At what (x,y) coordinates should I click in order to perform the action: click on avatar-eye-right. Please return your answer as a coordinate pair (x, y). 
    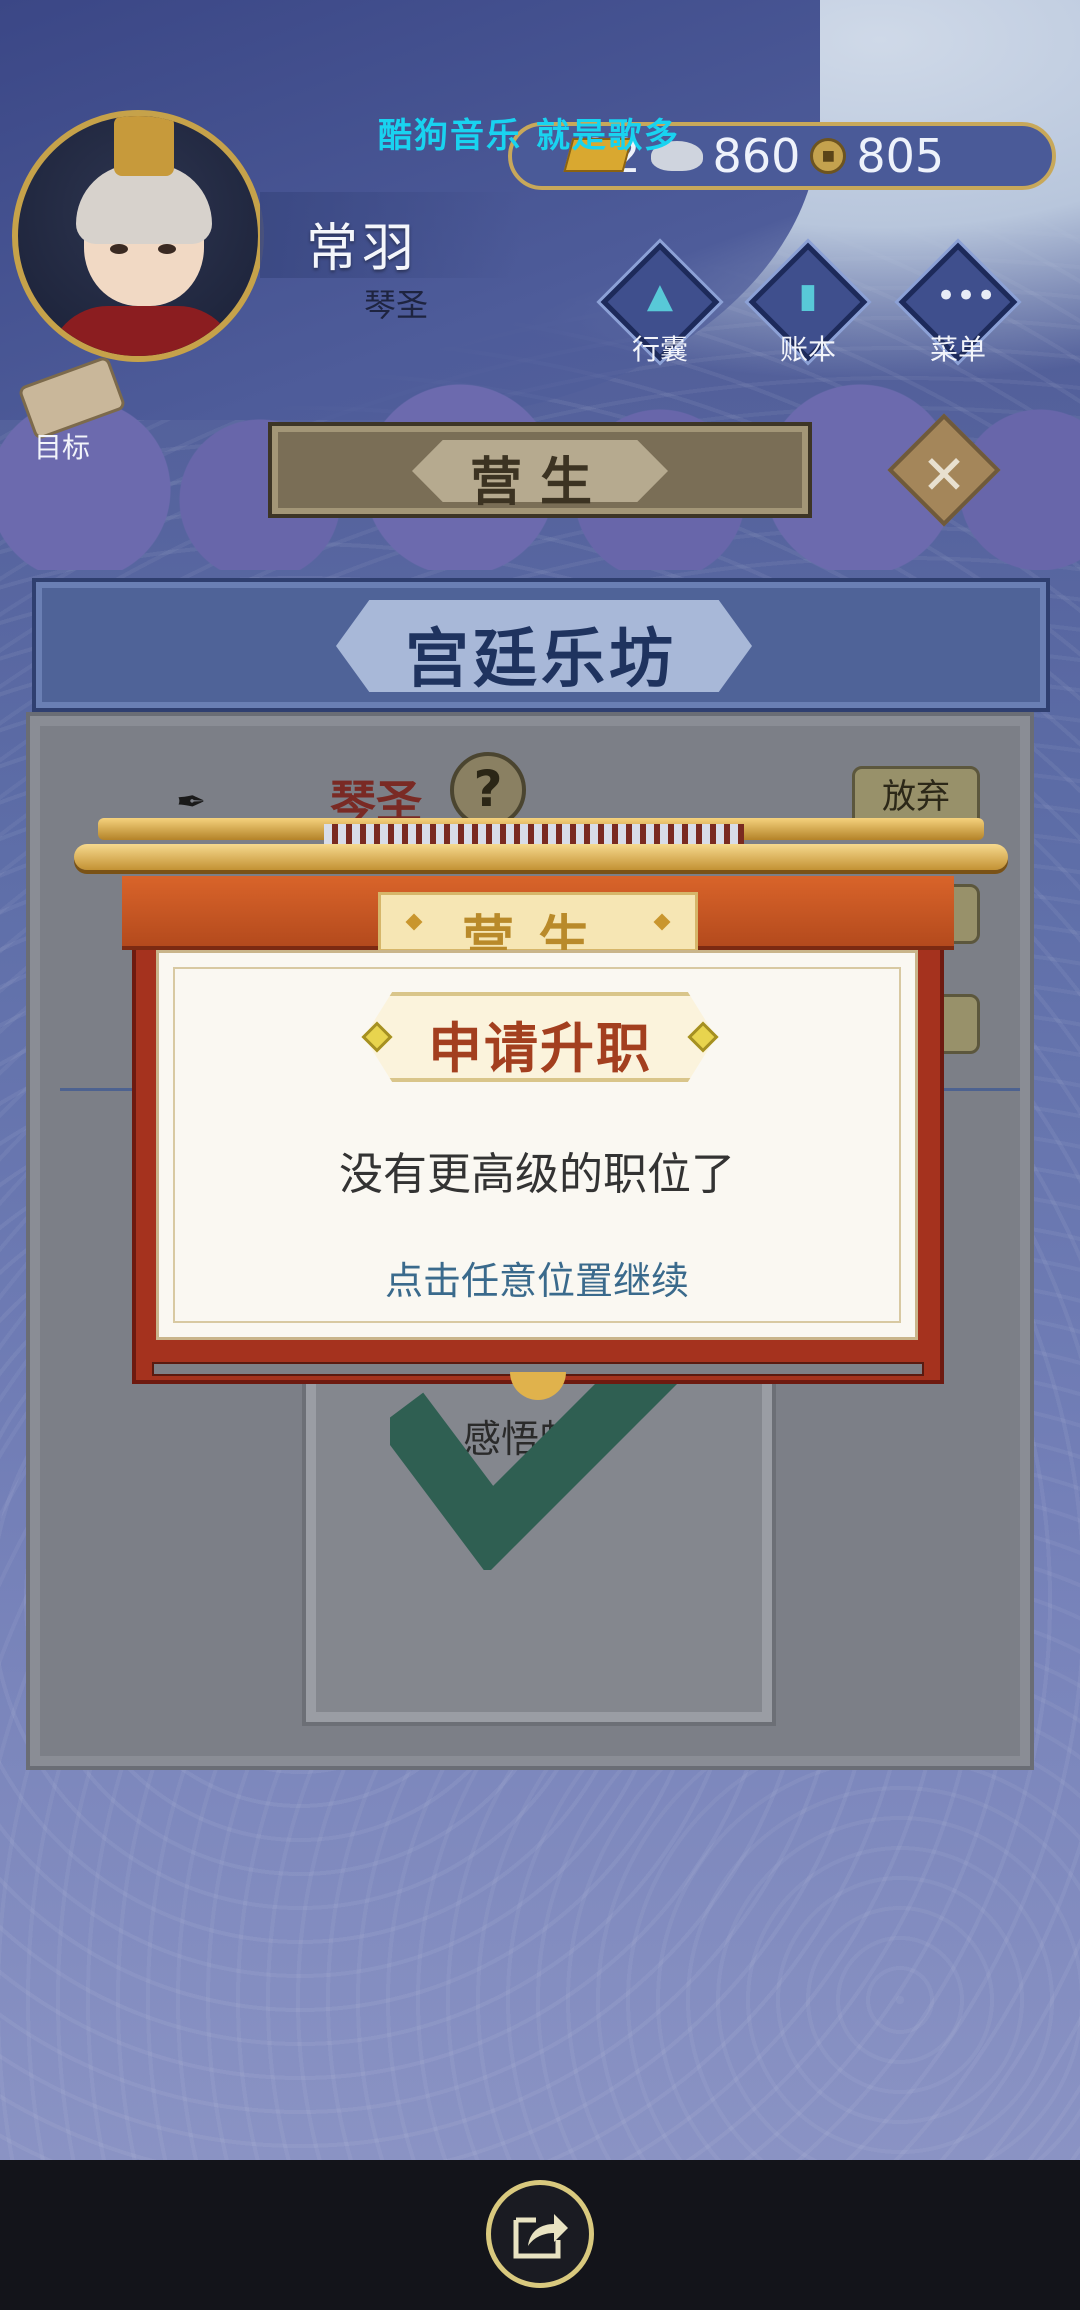
    Looking at the image, I should click on (167, 249).